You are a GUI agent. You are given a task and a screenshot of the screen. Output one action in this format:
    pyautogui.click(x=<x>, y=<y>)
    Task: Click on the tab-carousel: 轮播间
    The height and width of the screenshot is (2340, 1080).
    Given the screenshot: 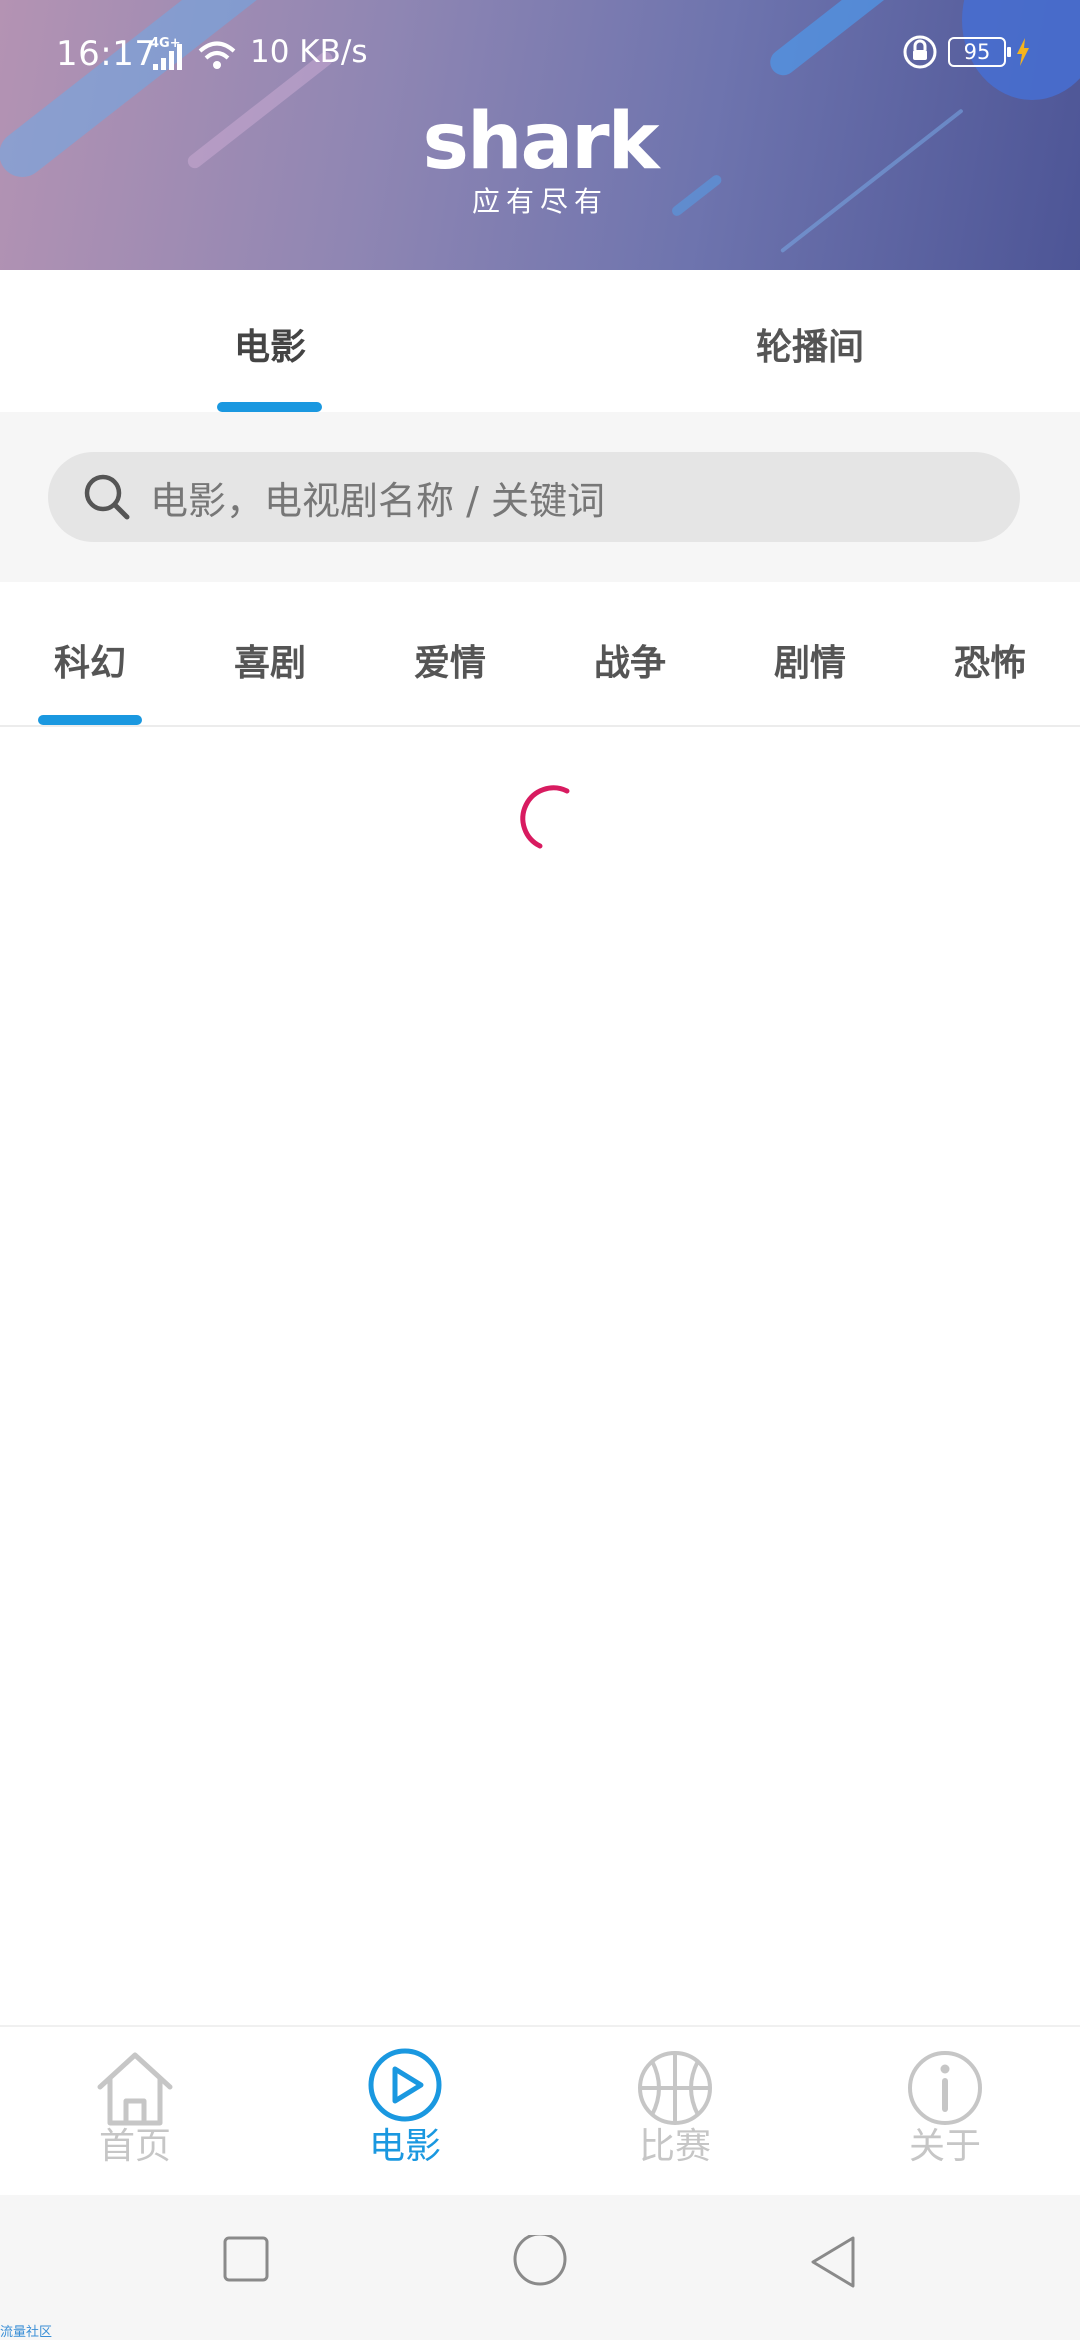 What is the action you would take?
    pyautogui.click(x=810, y=341)
    